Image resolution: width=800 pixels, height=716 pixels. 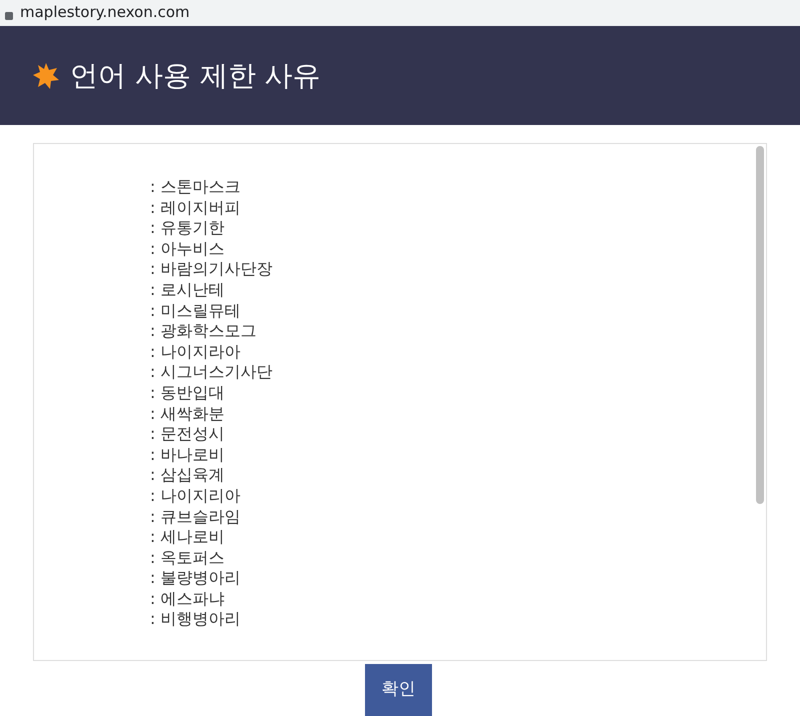 What do you see at coordinates (196, 578) in the screenshot?
I see `reason-item: : 불량병아리` at bounding box center [196, 578].